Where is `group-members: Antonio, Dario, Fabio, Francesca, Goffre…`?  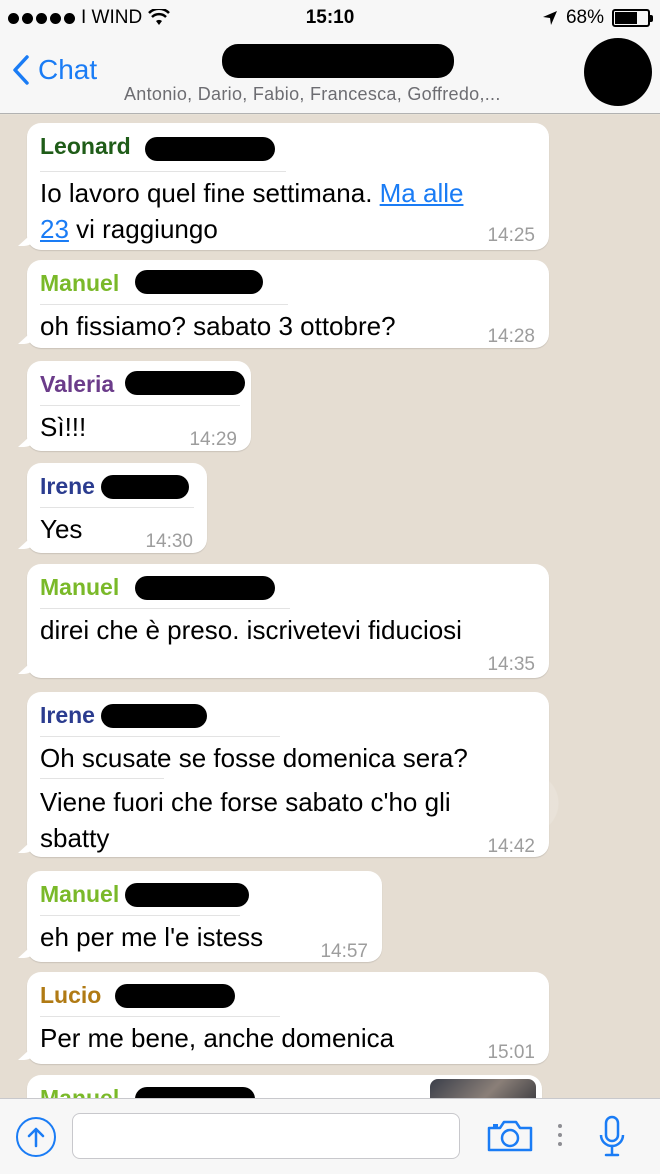 group-members: Antonio, Dario, Fabio, Francesca, Goffre… is located at coordinates (312, 94).